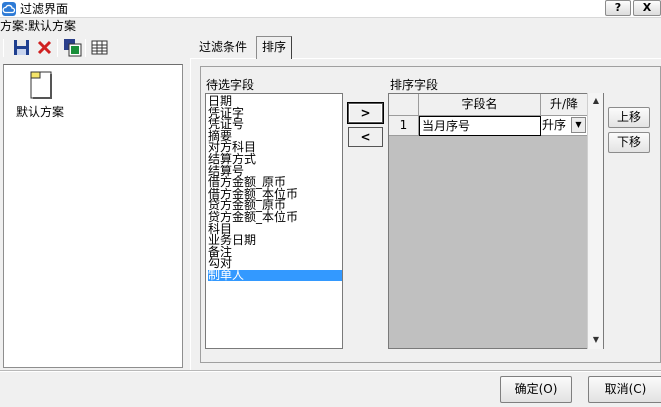 This screenshot has height=407, width=661. What do you see at coordinates (44, 9) in the screenshot?
I see `window-title: 过滤界面` at bounding box center [44, 9].